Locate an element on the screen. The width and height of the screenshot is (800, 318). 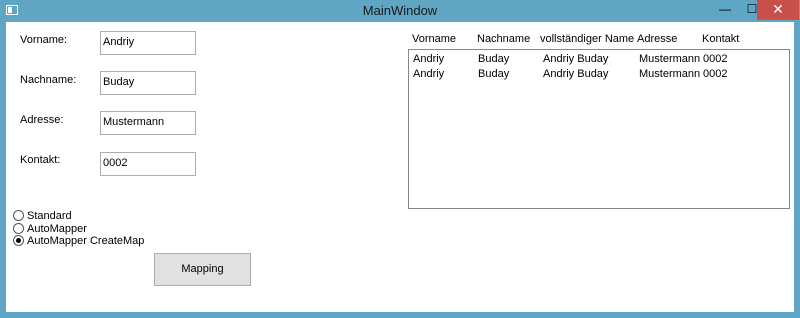
column-header-nachname: Nachname is located at coordinates (503, 39).